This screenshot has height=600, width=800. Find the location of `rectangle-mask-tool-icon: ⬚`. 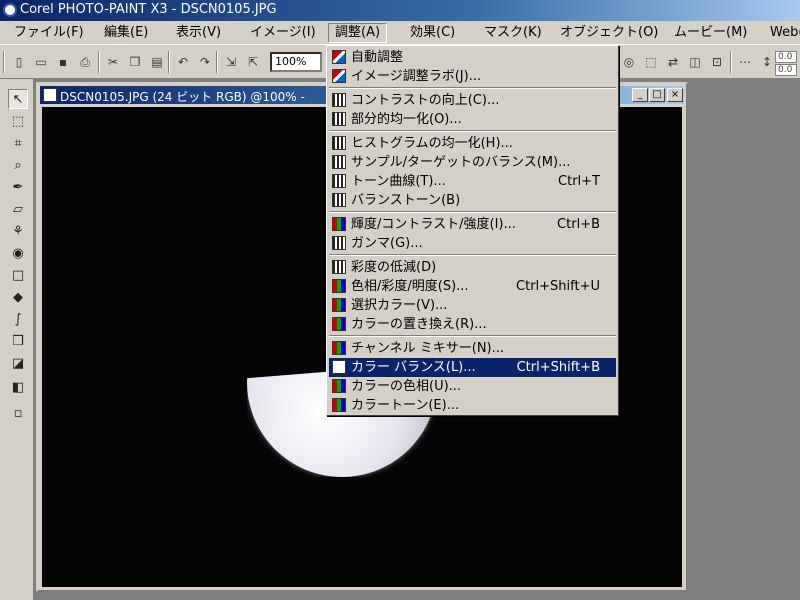

rectangle-mask-tool-icon: ⬚ is located at coordinates (18, 121).